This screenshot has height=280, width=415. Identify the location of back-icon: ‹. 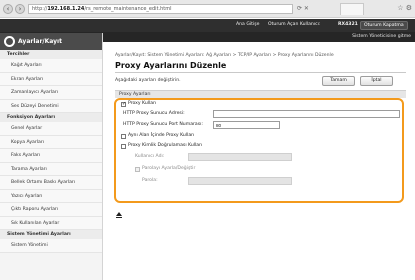
(8, 9).